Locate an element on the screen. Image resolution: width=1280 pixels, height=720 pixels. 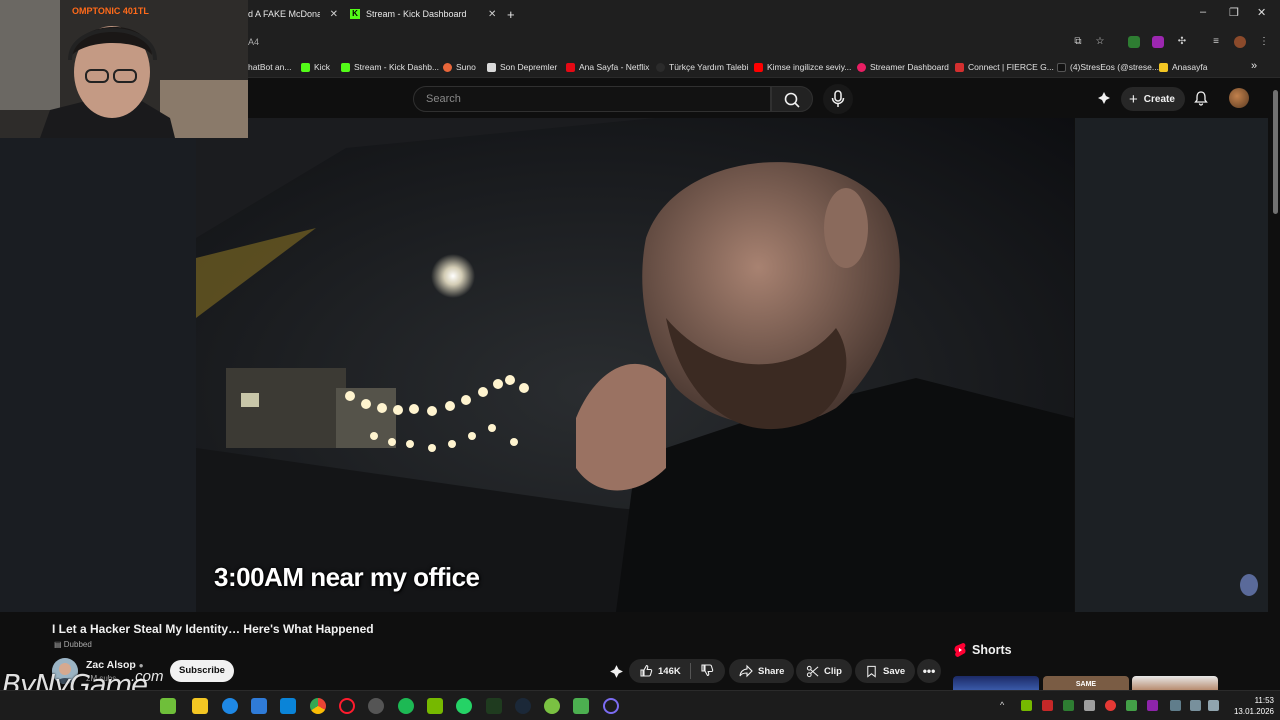
clip-label: Clip is located at coordinates (833, 671).